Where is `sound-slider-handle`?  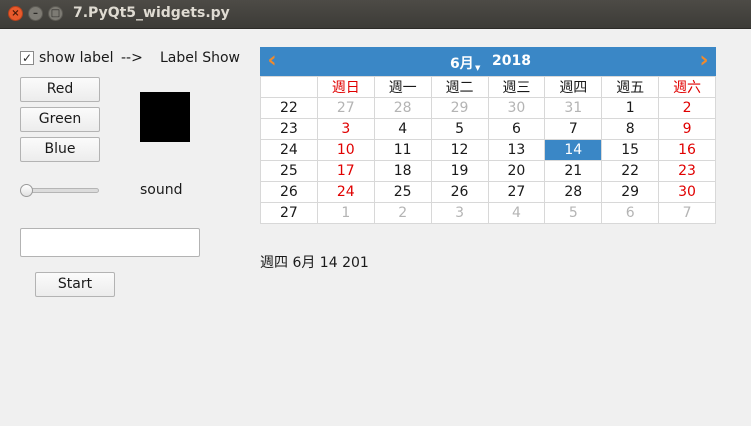 sound-slider-handle is located at coordinates (26, 190).